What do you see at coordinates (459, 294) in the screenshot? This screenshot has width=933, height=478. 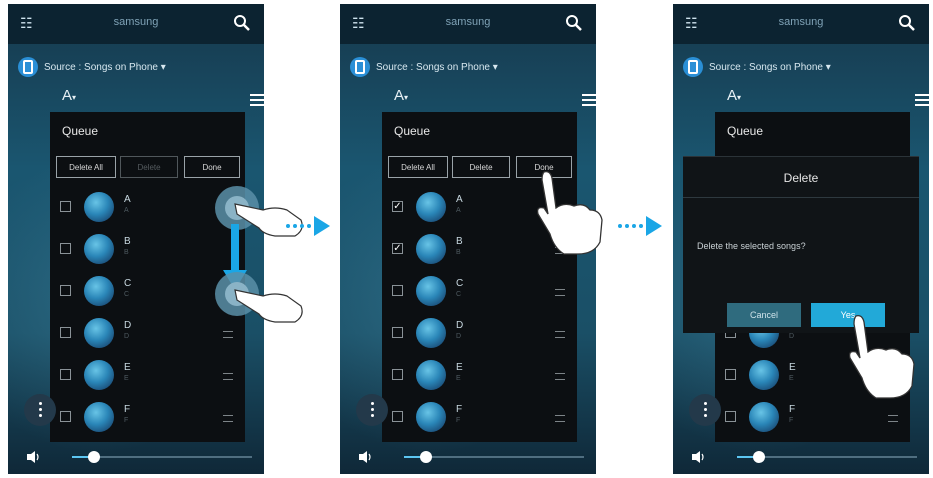 I see `song-artist: C` at bounding box center [459, 294].